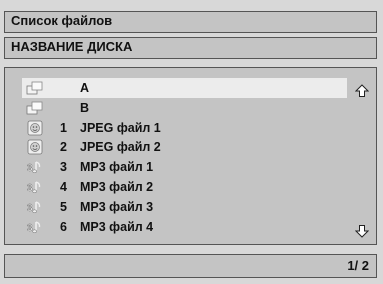 The height and width of the screenshot is (284, 383). I want to click on file-item-label: B, so click(74, 108).